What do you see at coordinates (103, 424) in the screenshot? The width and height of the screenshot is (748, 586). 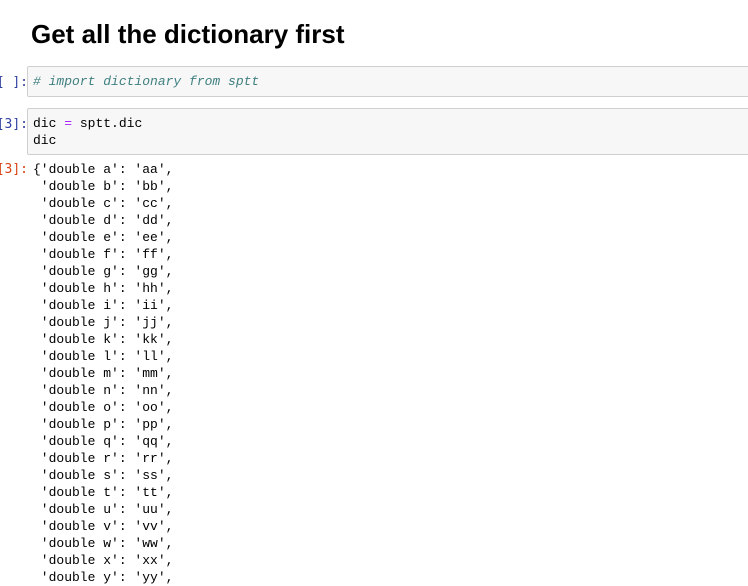 I see `output-line: 'double p': 'pp',` at bounding box center [103, 424].